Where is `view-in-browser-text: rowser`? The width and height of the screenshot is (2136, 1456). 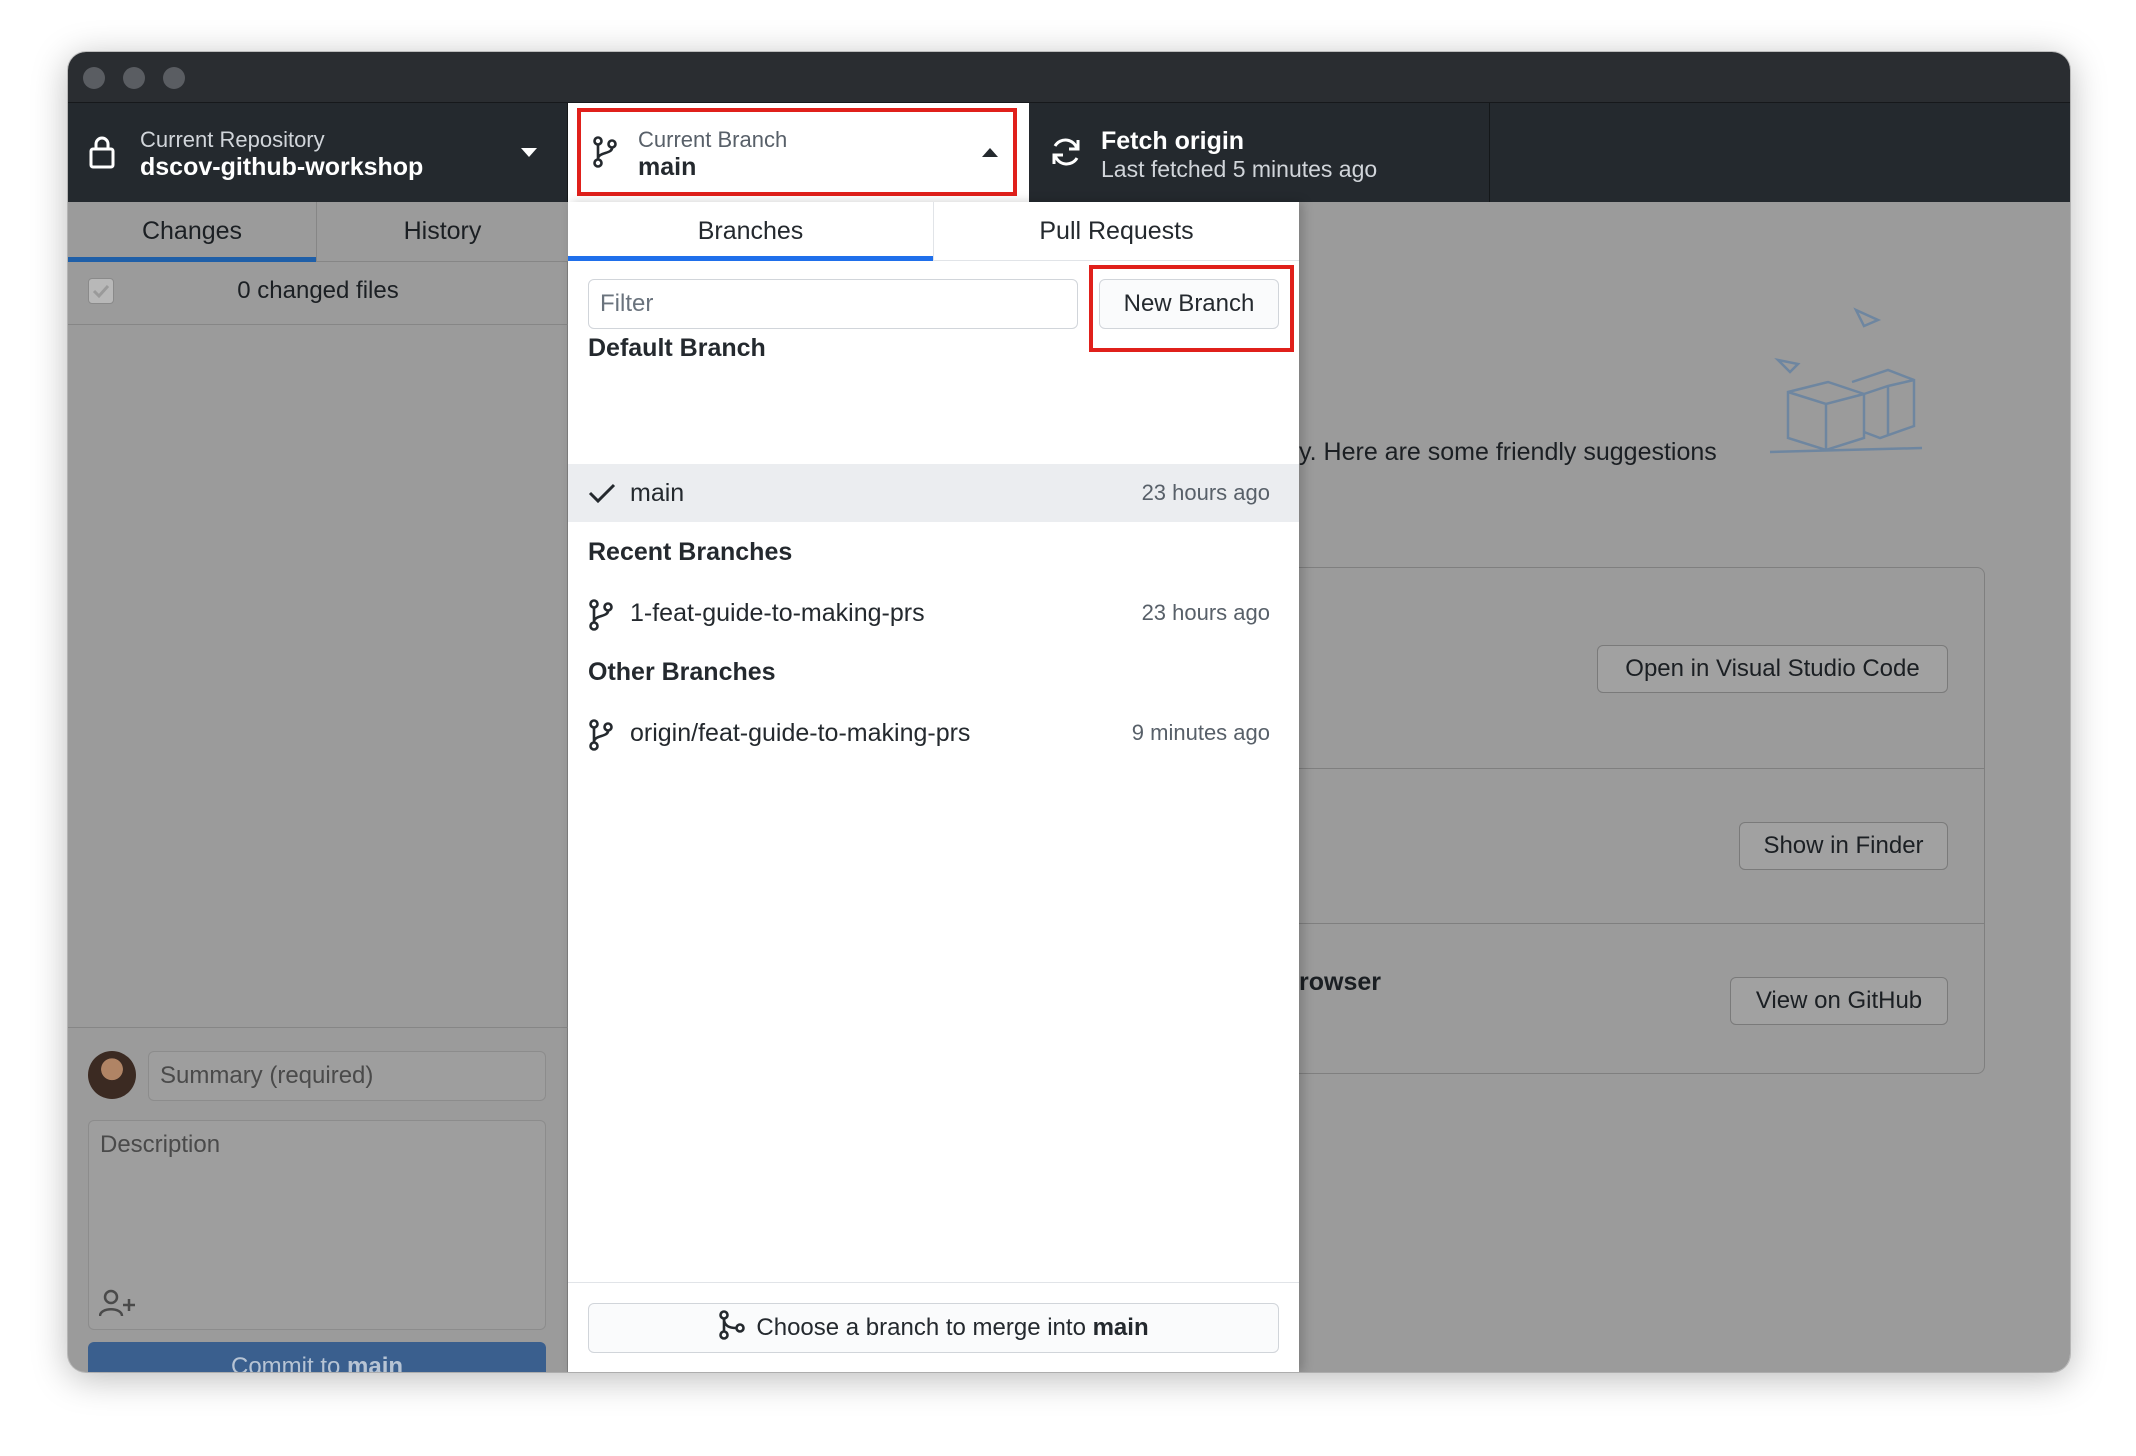
view-in-browser-text: rowser is located at coordinates (1340, 982).